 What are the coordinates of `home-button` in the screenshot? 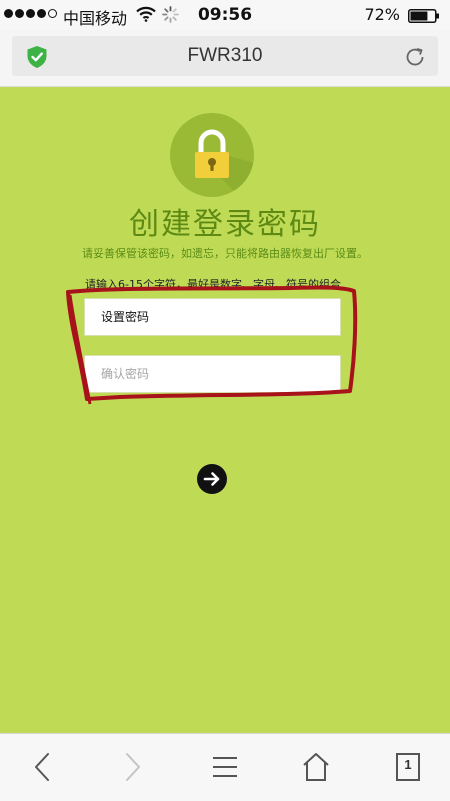 It's located at (316, 767).